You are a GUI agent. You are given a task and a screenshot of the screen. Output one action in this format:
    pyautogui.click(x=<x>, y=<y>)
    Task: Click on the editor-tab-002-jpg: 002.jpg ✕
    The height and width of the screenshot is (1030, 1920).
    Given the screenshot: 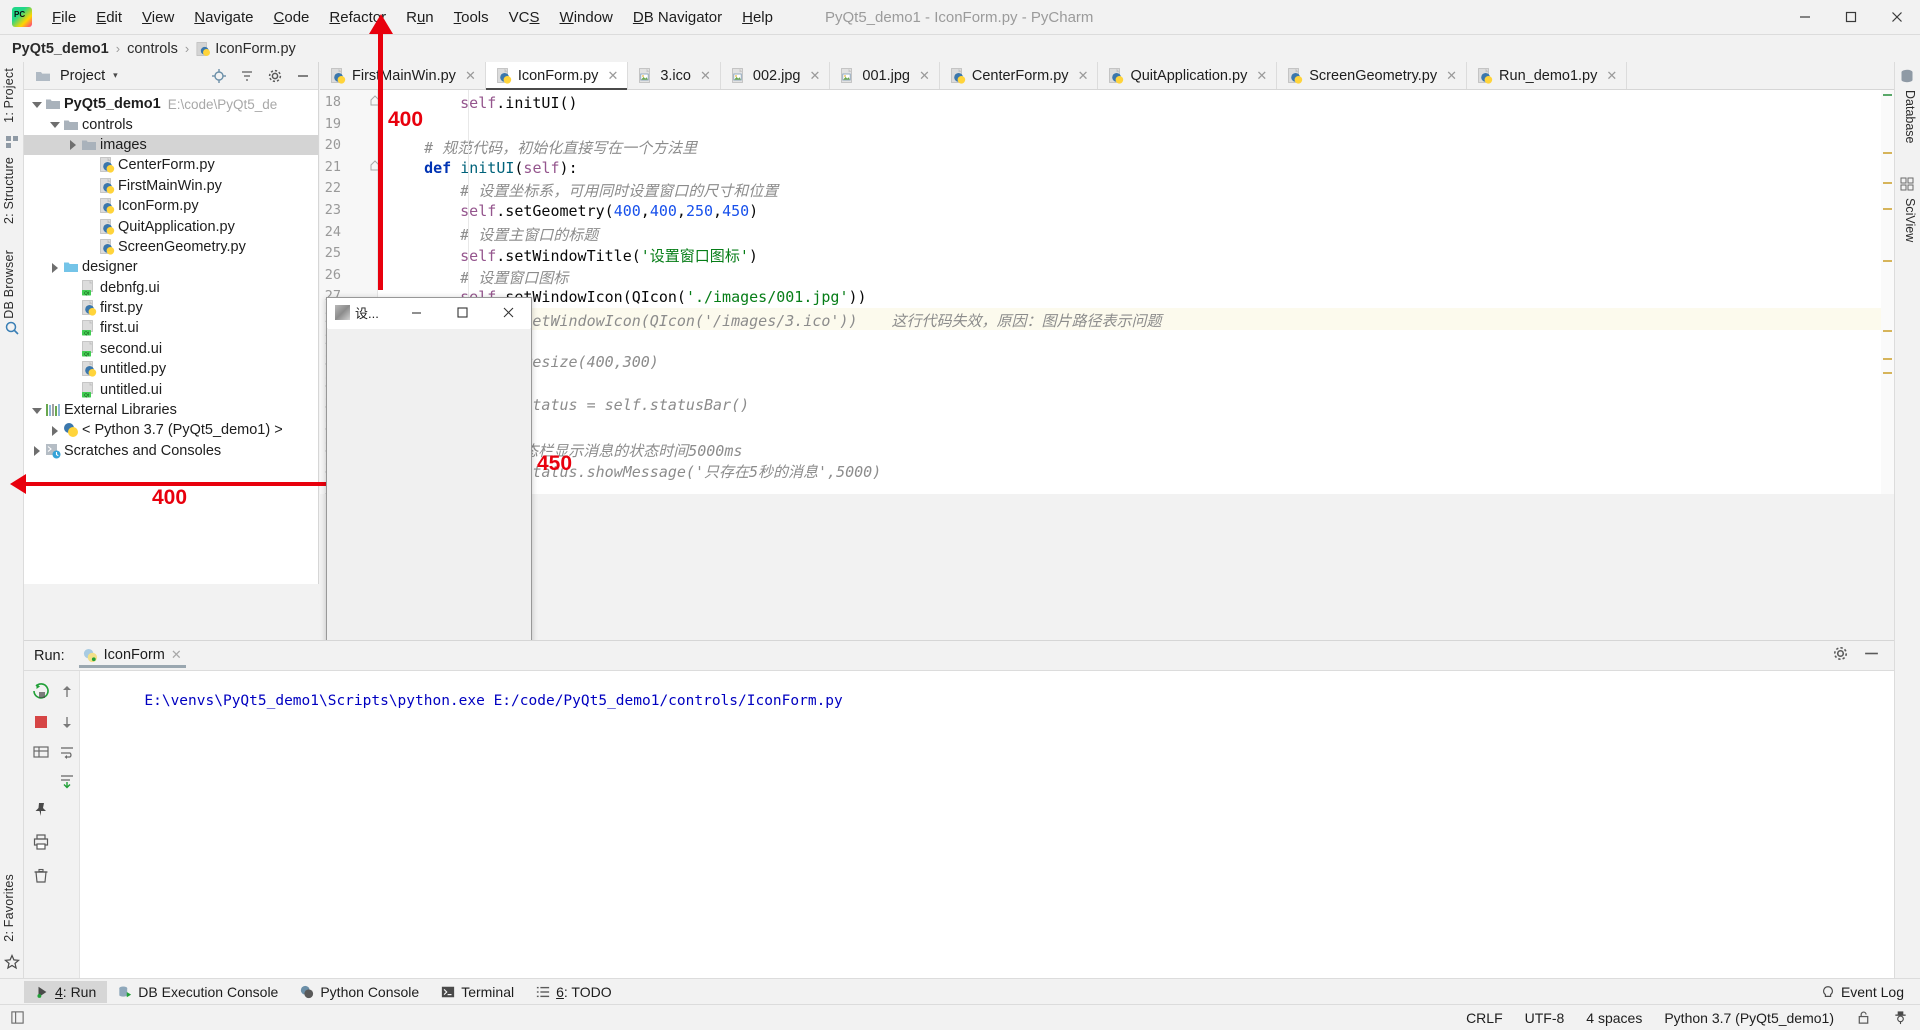 What is the action you would take?
    pyautogui.click(x=776, y=75)
    